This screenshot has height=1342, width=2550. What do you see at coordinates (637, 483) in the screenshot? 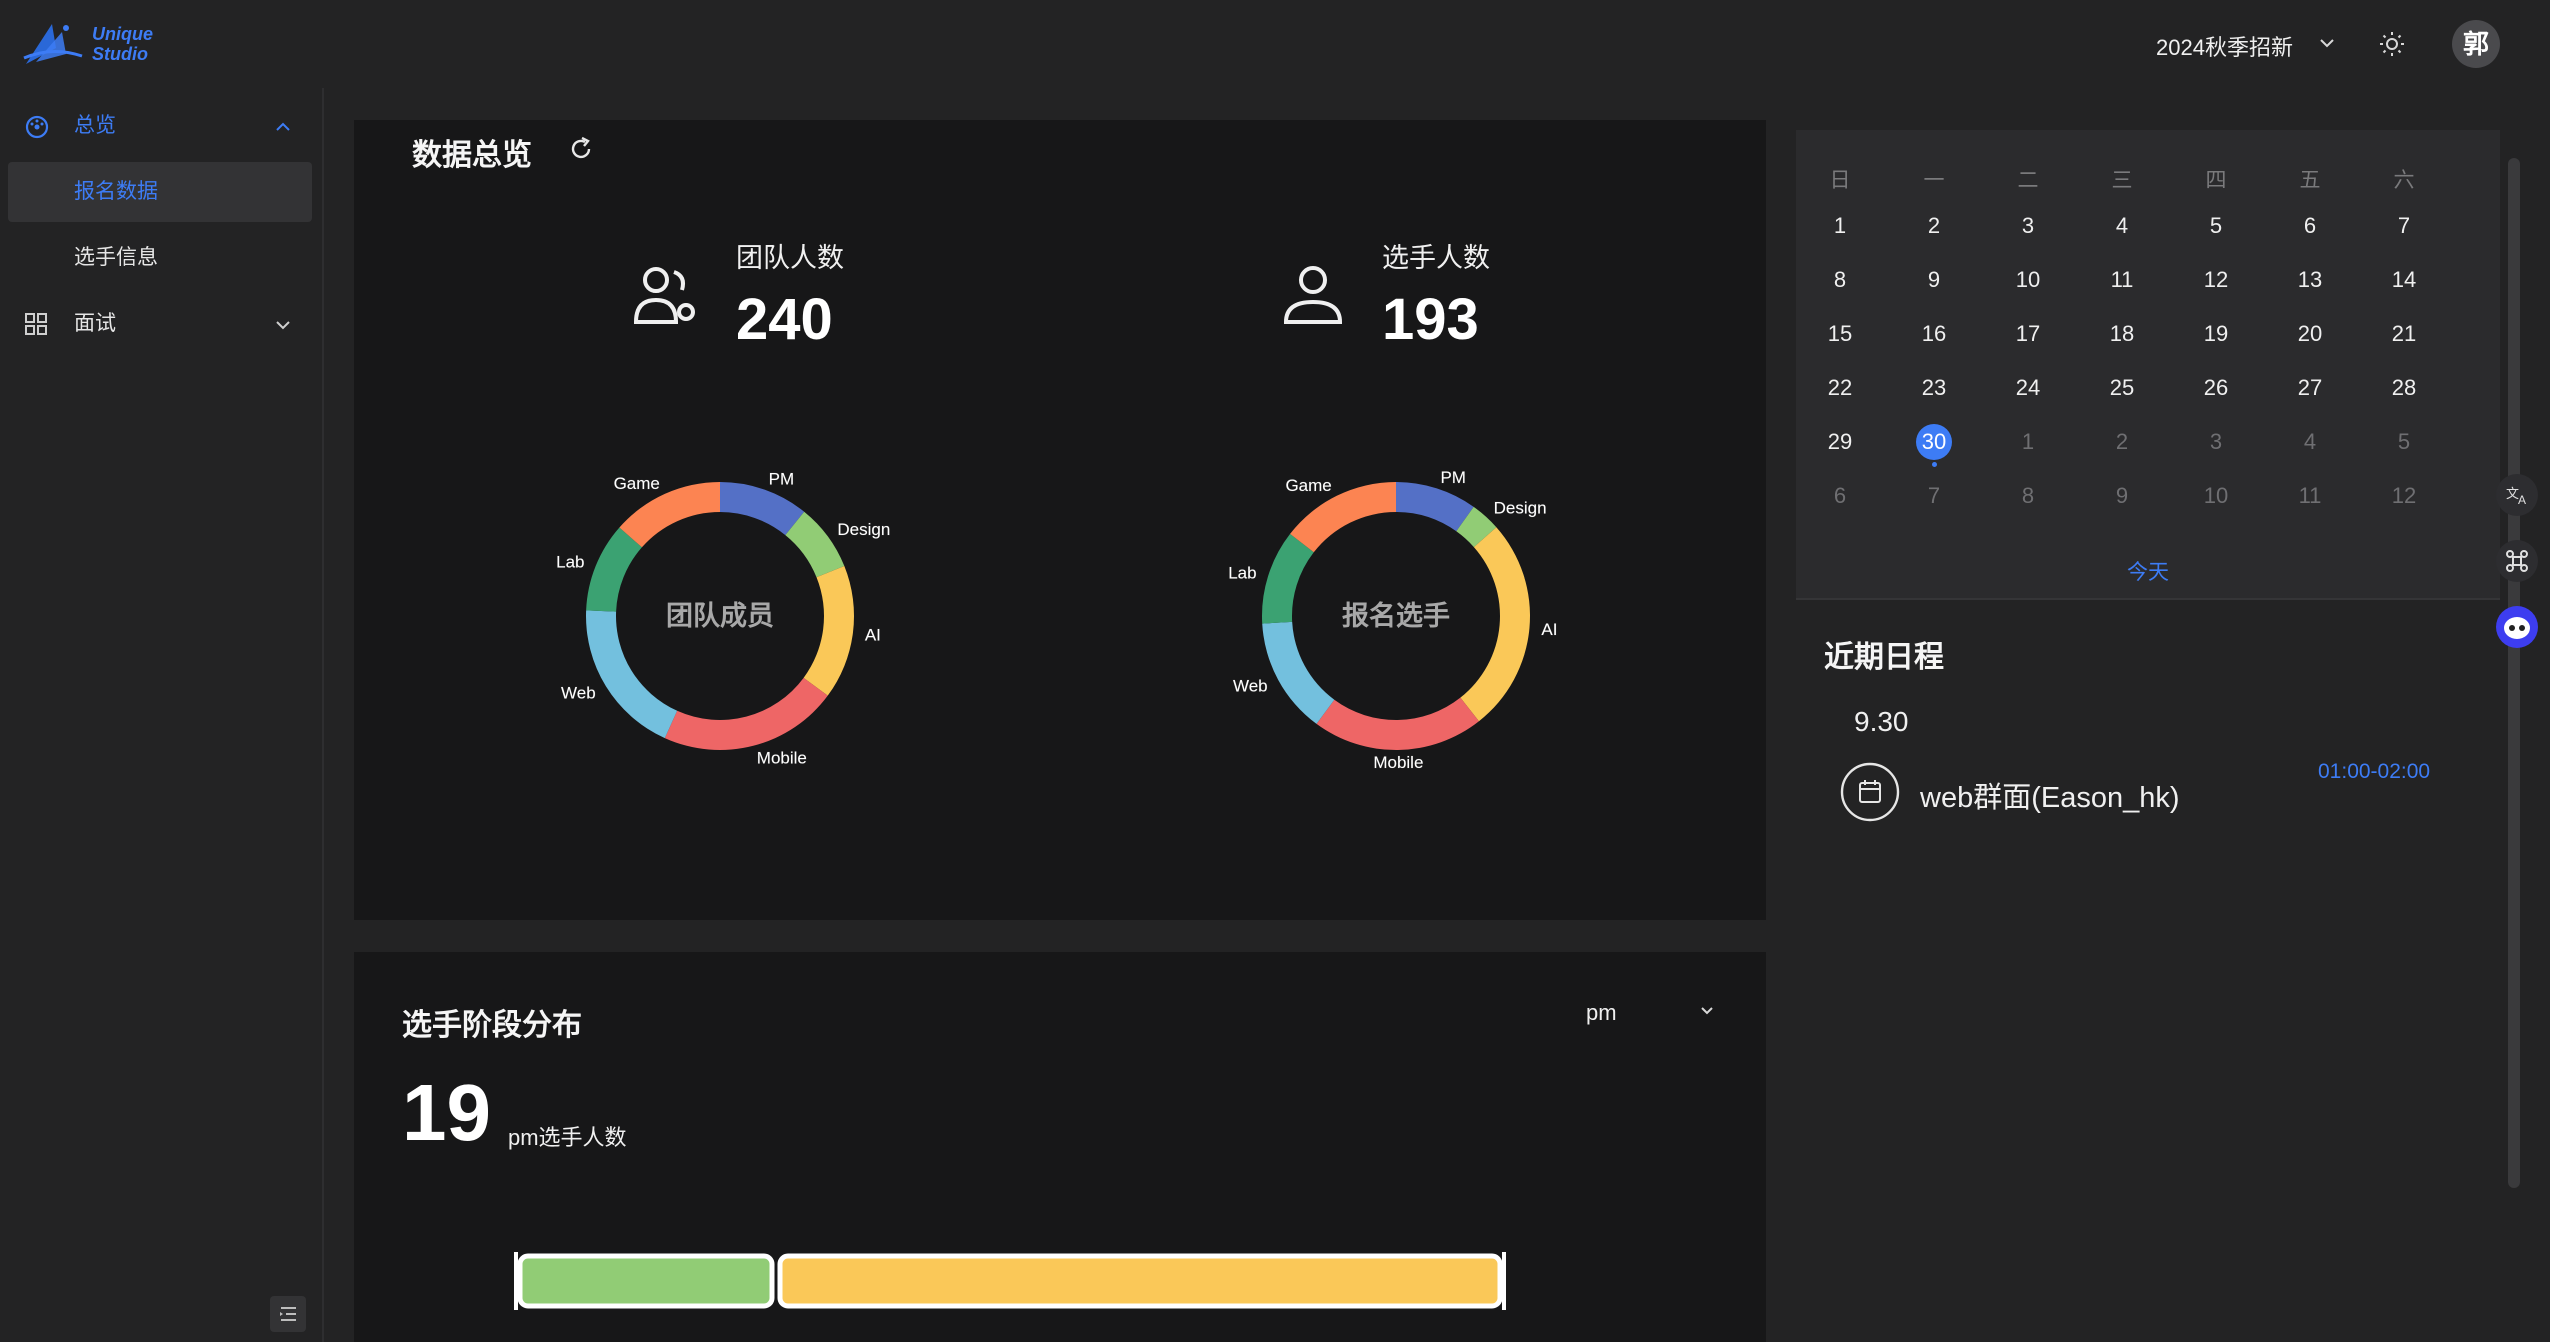
I see `donut-label-game: Game` at bounding box center [637, 483].